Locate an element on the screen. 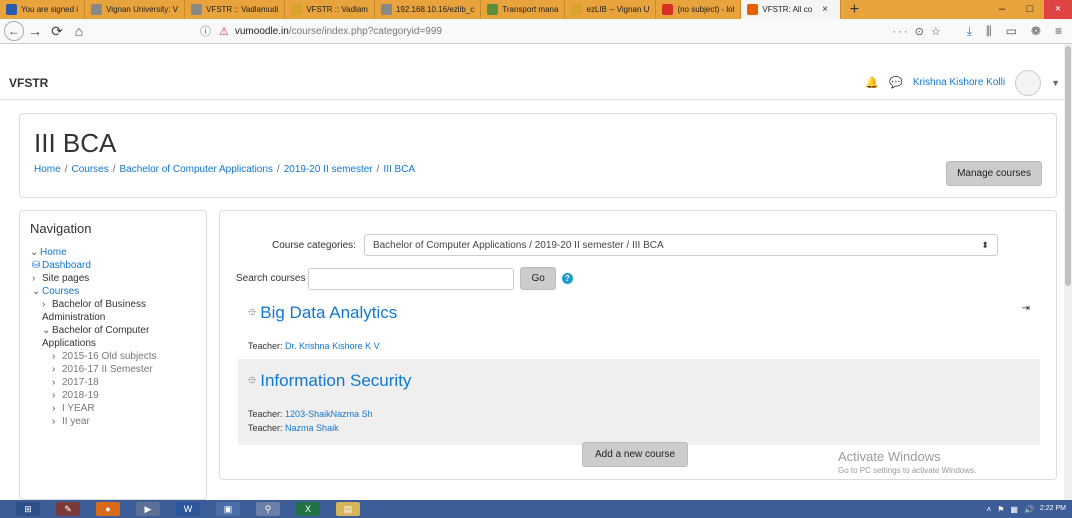 The image size is (1072, 518). browser-tab: Vignan University: V is located at coordinates (135, 9).